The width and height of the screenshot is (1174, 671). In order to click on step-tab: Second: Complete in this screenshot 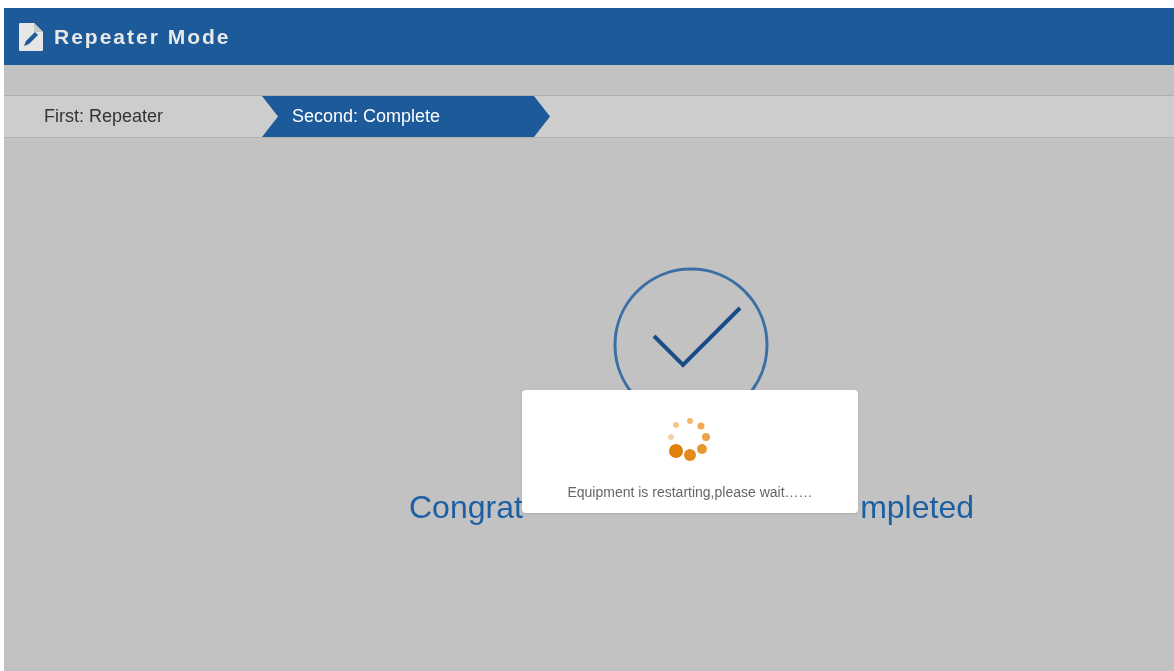, I will do `click(406, 116)`.